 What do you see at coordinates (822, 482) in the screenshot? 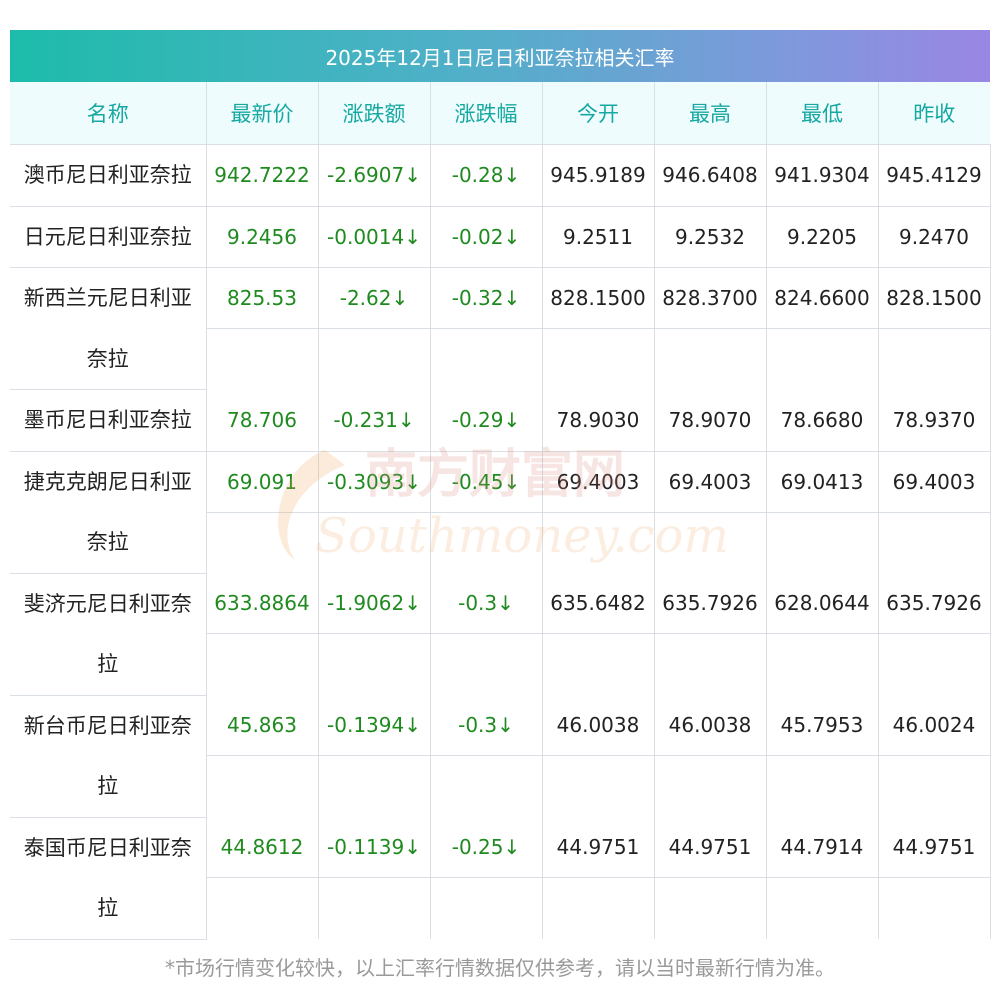
I see `row-low: 69.0413` at bounding box center [822, 482].